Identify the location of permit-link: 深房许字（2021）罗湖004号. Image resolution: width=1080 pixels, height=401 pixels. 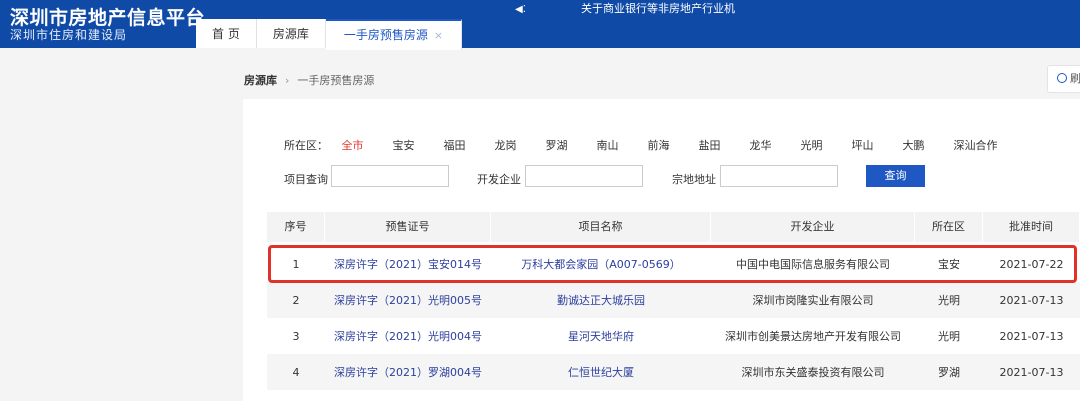
(408, 372).